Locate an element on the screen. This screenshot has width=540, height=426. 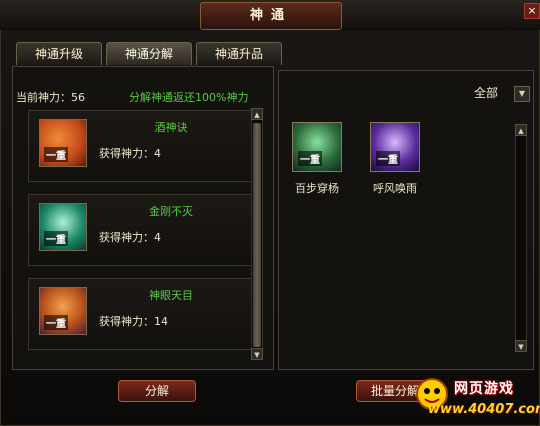
tab-promote: 神通升品 is located at coordinates (239, 53).